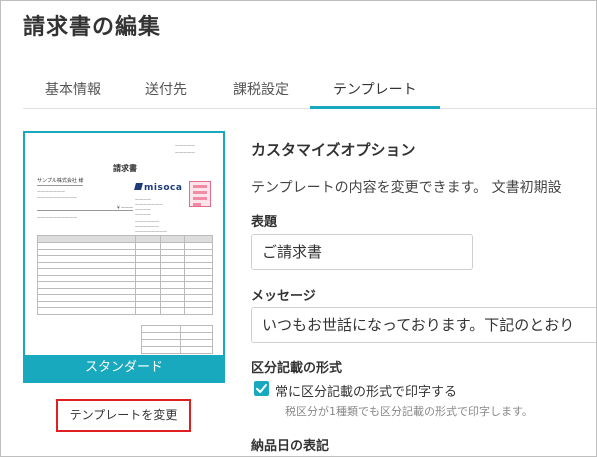 Image resolution: width=597 pixels, height=457 pixels. I want to click on tab-bar: 基本情報 送付先 課税設定 テンプレート, so click(309, 91).